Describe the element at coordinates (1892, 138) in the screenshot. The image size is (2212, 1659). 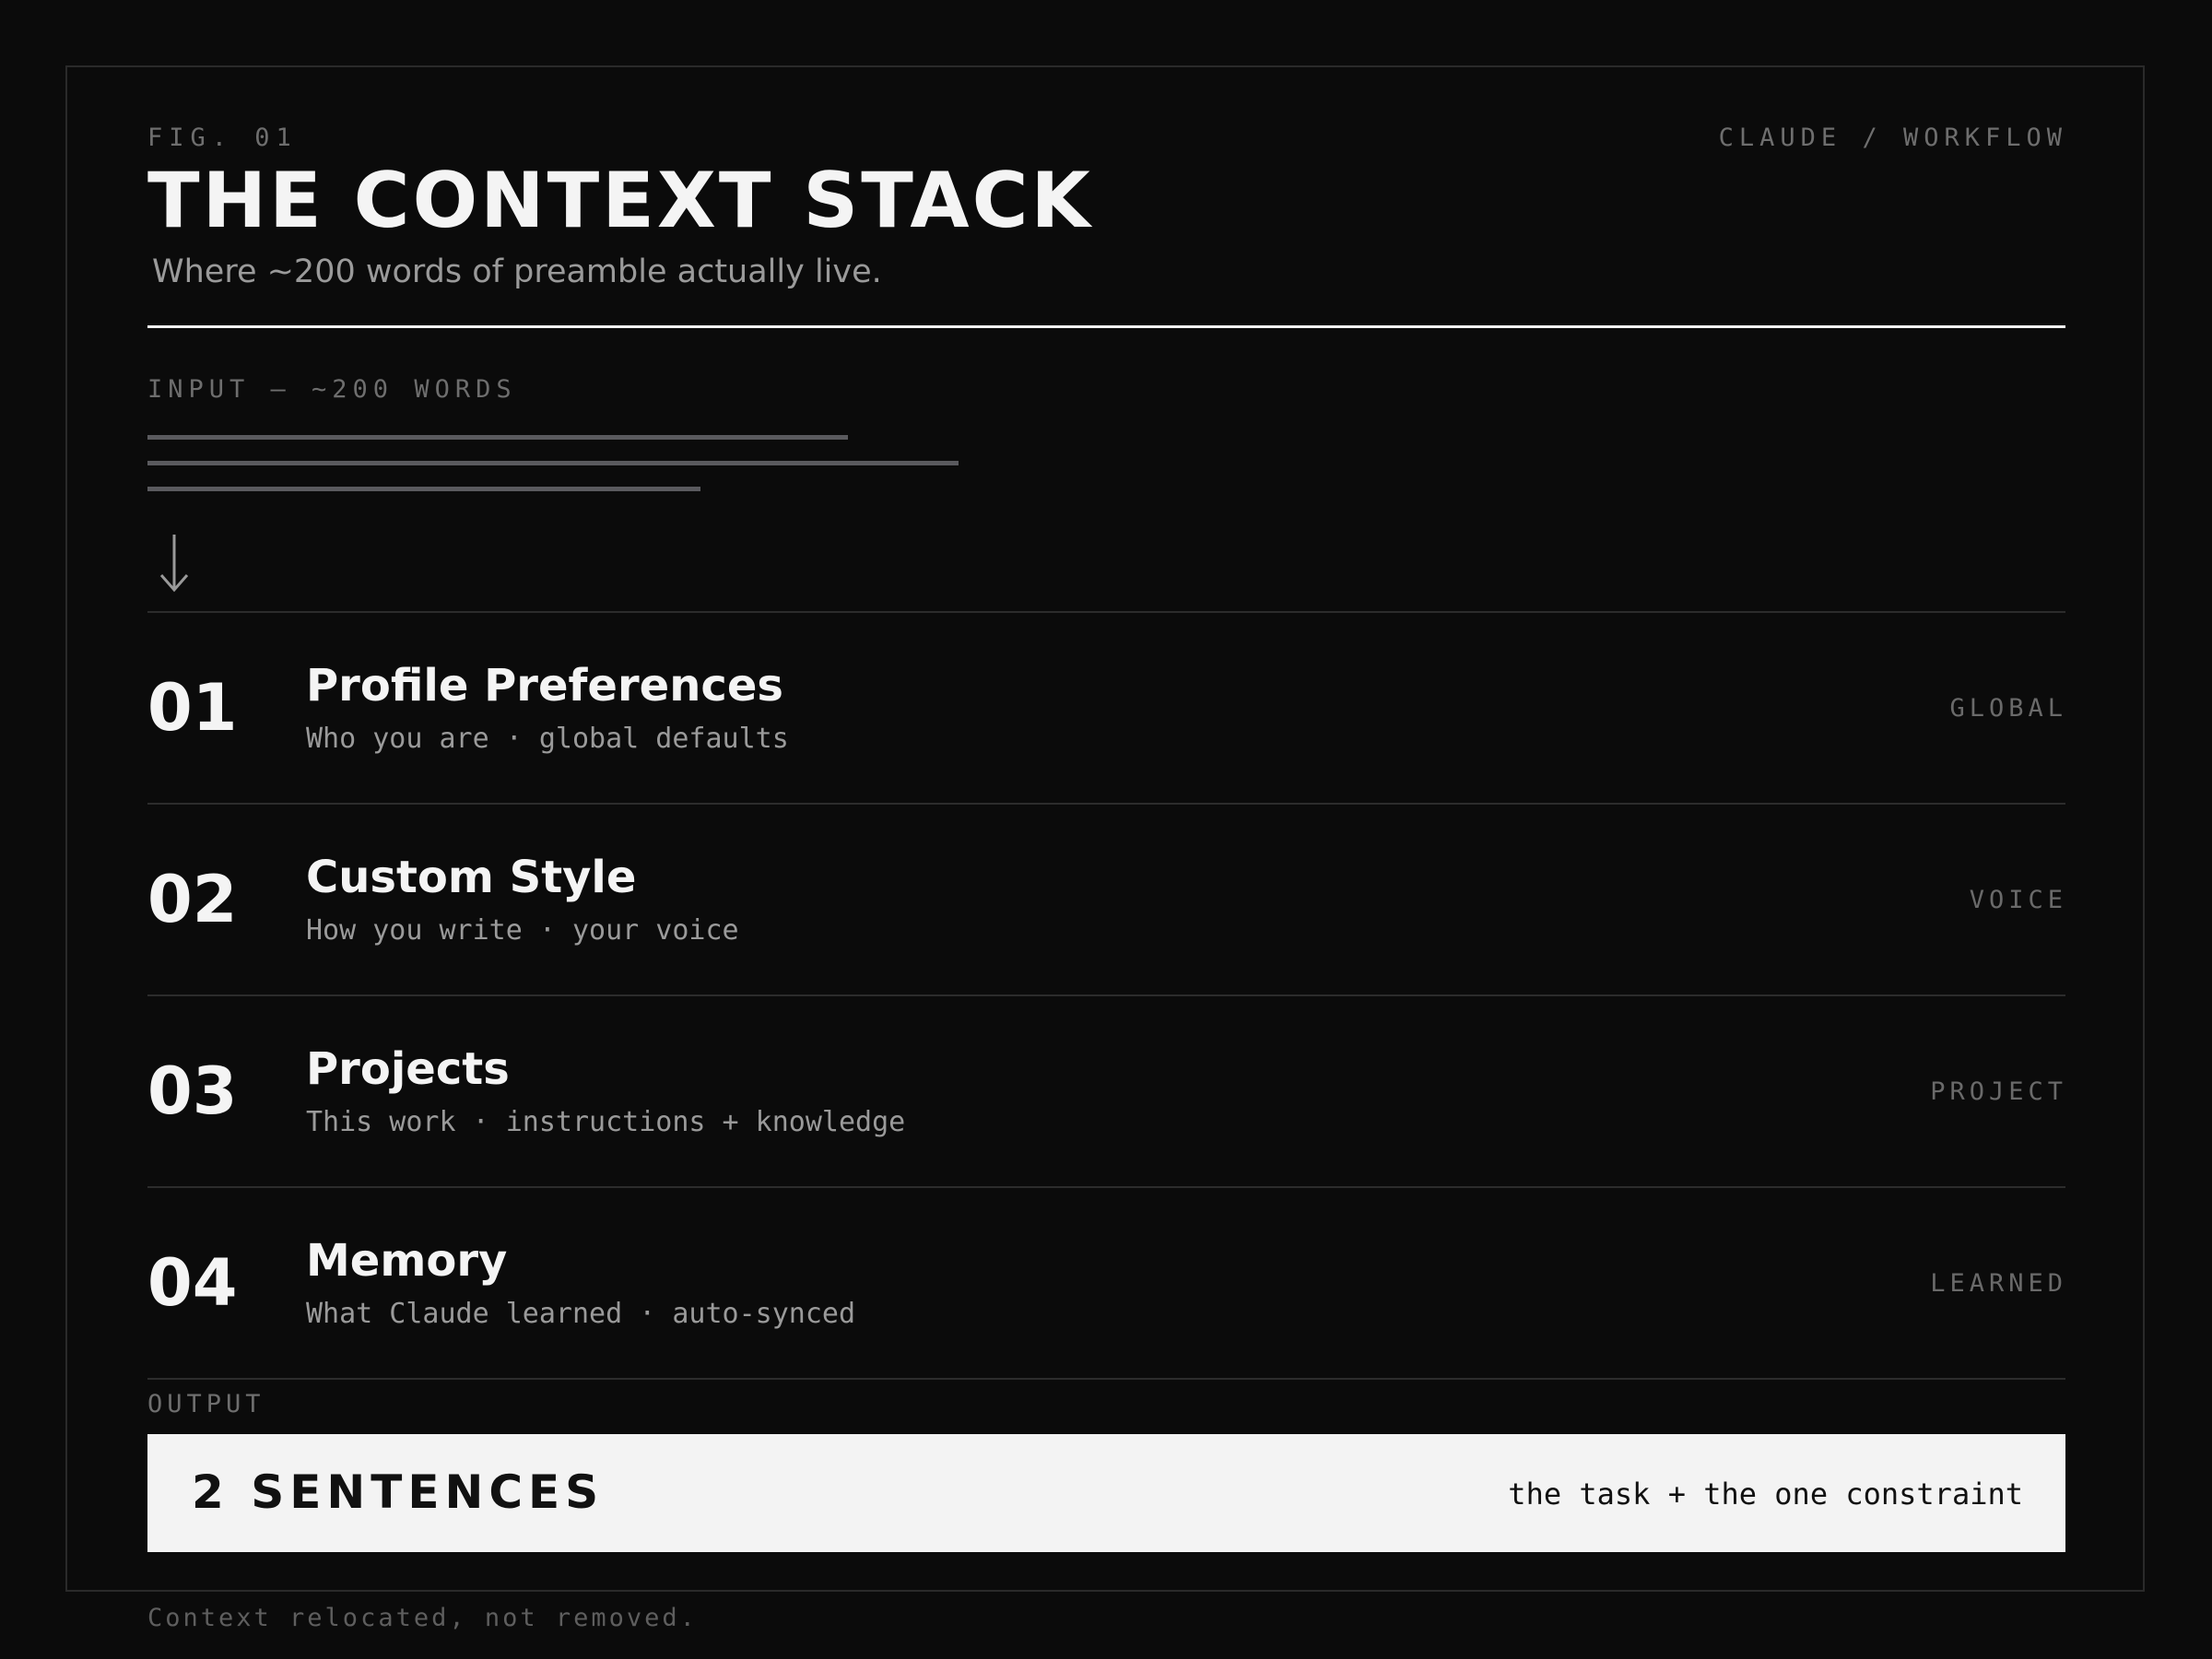
I see `brand-label: CLAUDE / WORKFLOW` at that location.